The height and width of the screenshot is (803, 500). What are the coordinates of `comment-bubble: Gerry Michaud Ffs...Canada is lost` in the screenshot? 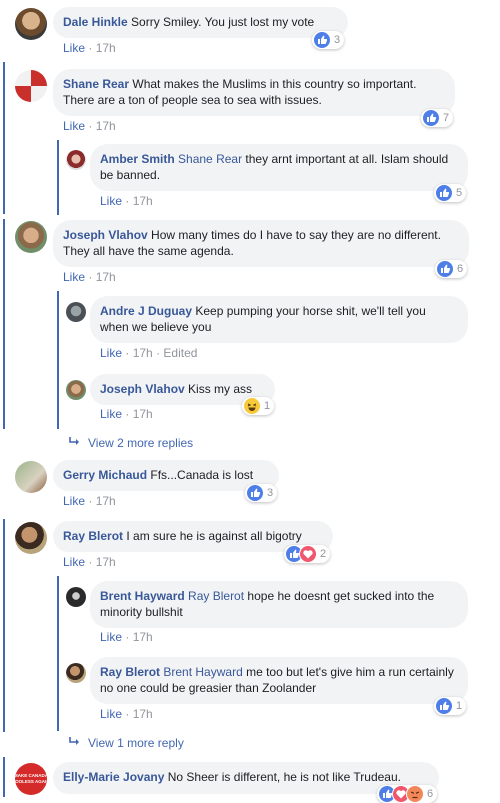 It's located at (166, 475).